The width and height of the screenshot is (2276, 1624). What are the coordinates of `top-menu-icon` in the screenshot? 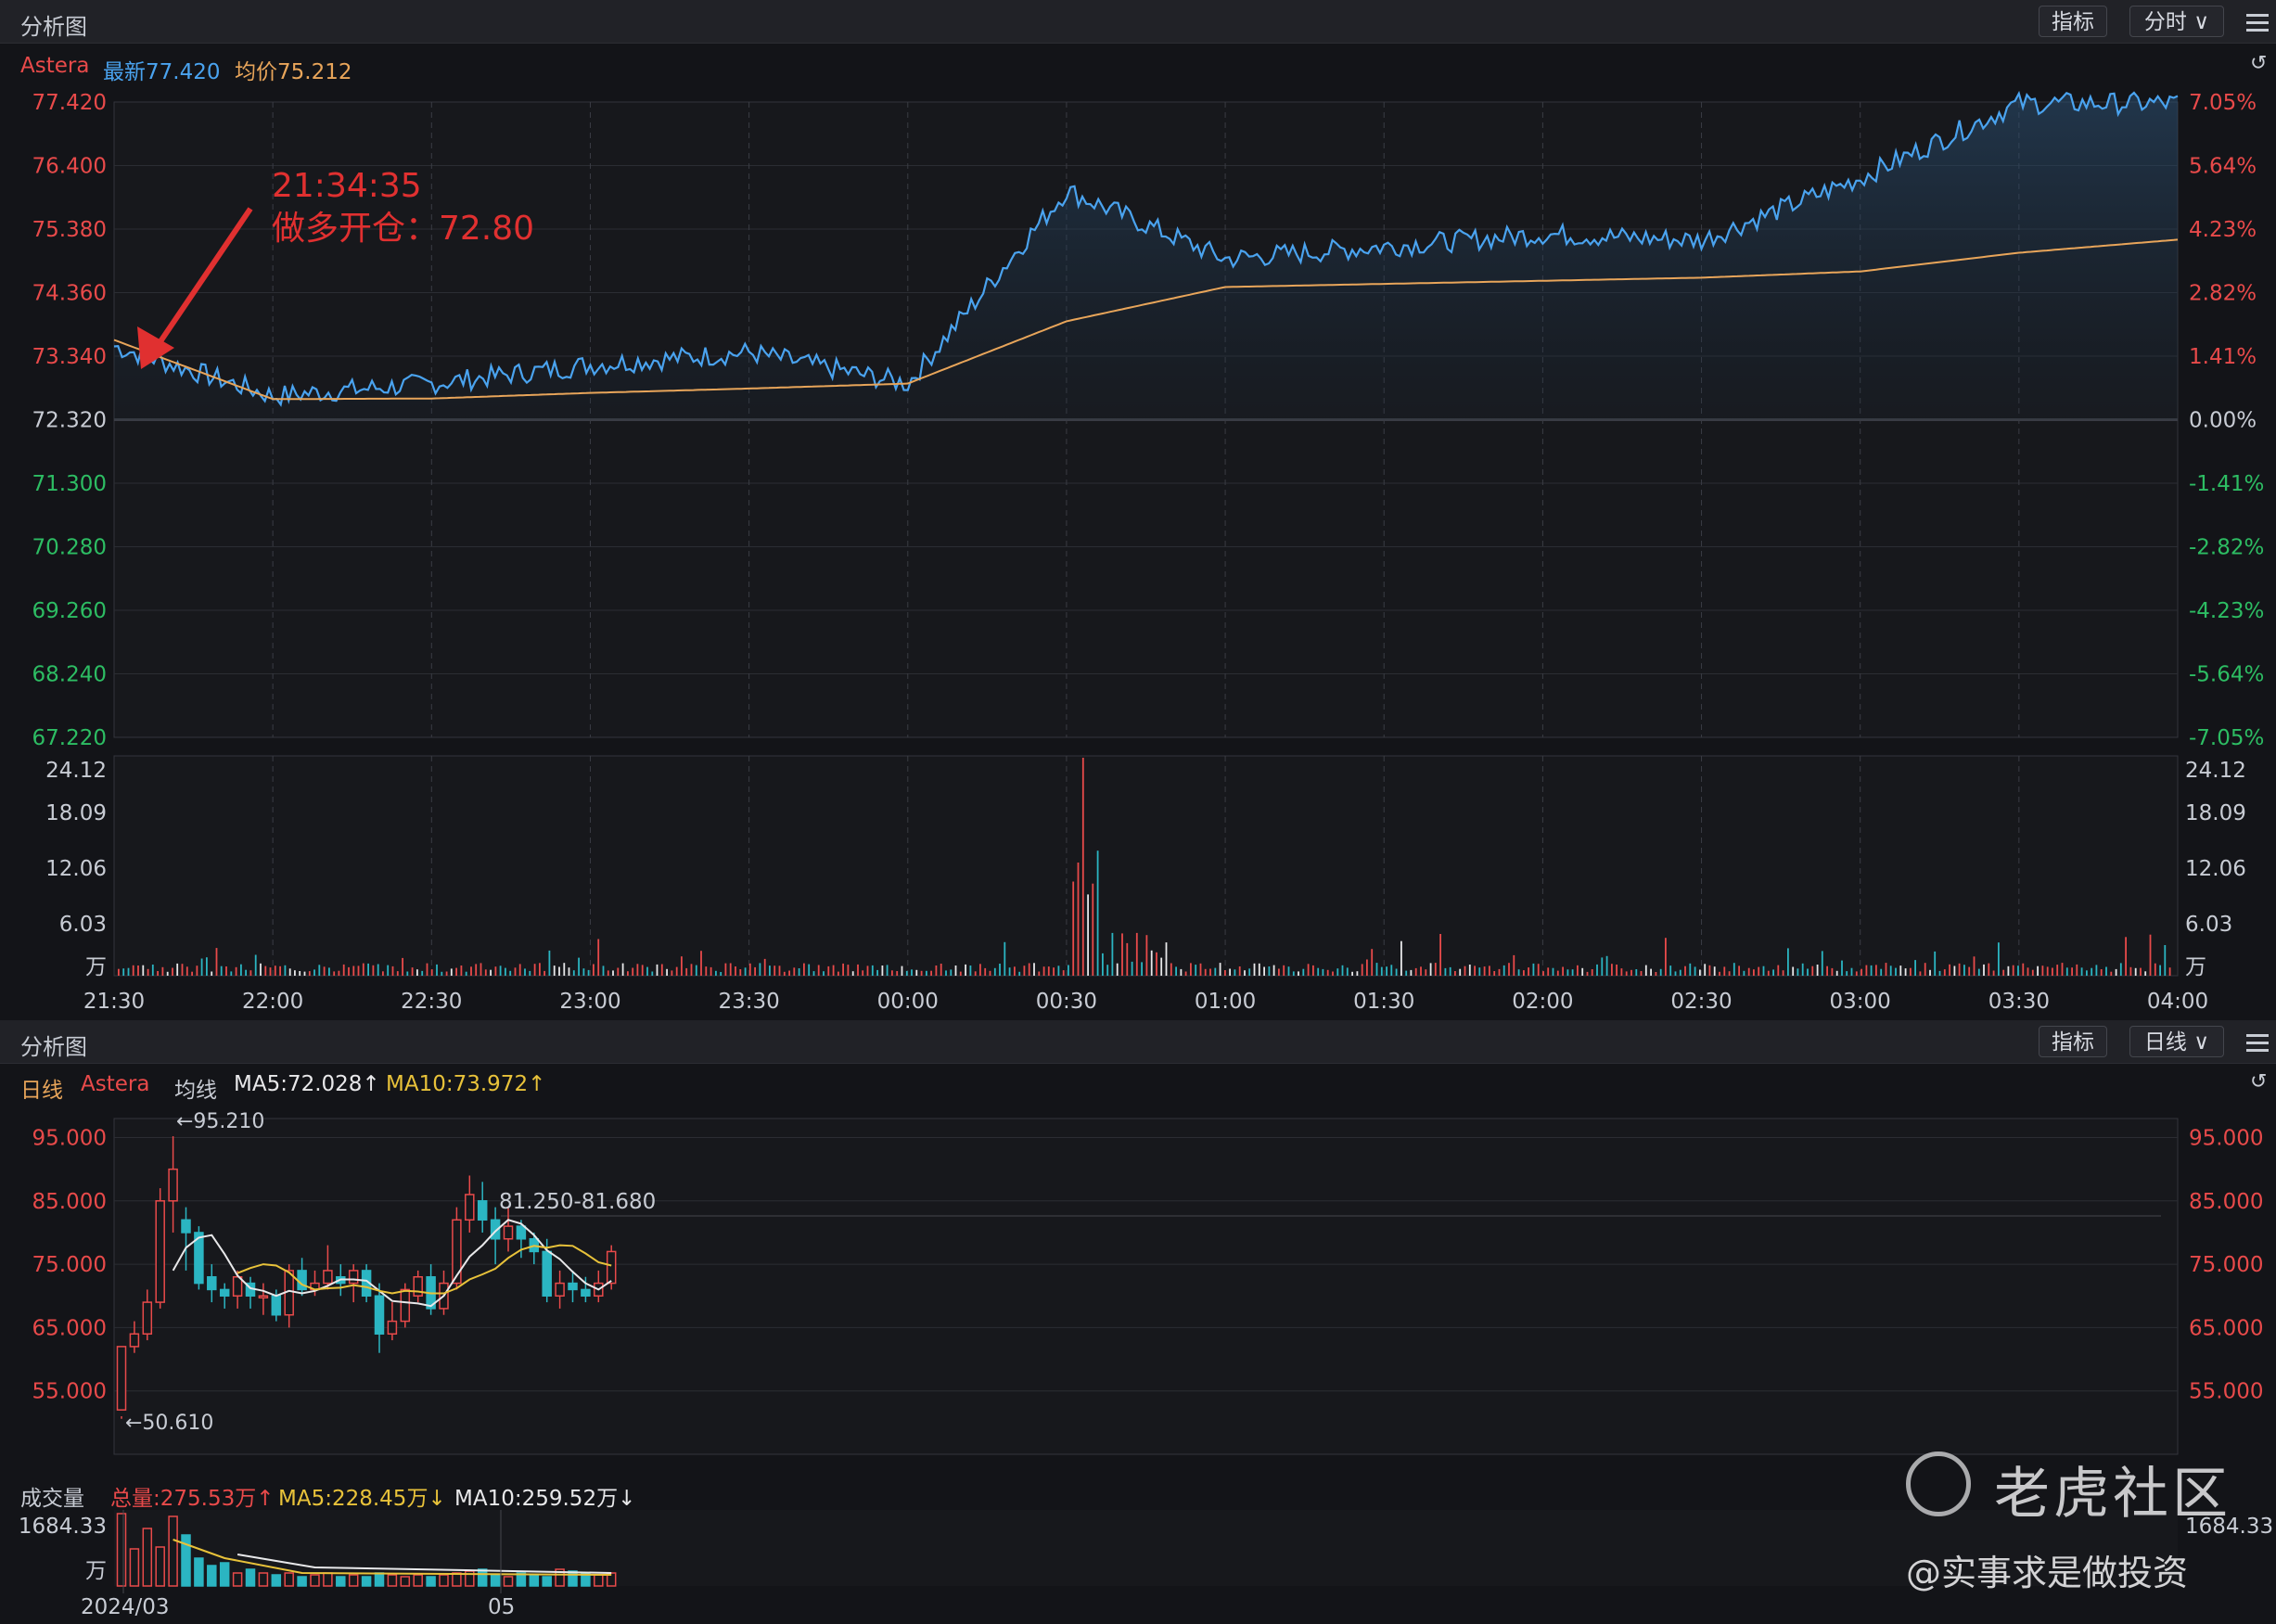 It's located at (2257, 21).